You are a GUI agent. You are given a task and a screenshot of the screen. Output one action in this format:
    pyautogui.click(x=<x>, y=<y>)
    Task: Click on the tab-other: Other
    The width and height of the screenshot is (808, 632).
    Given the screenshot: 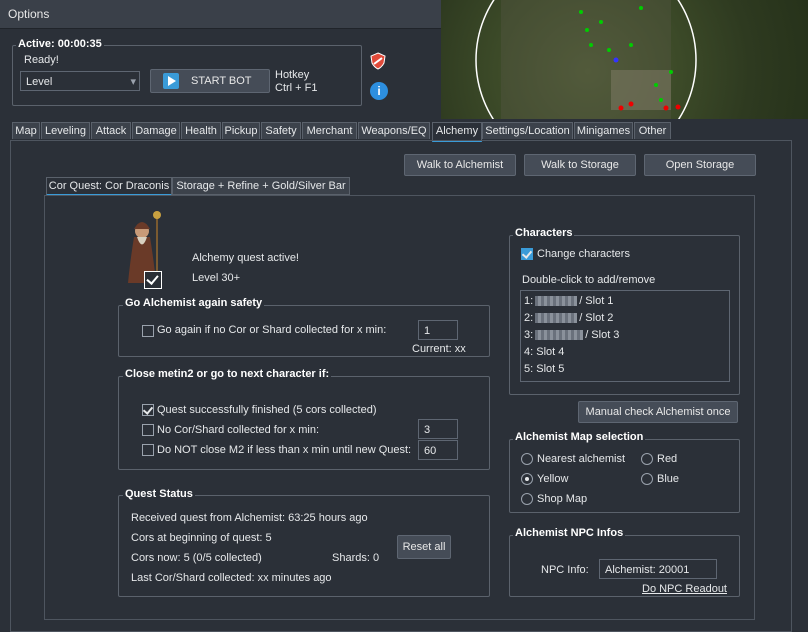 What is the action you would take?
    pyautogui.click(x=652, y=130)
    